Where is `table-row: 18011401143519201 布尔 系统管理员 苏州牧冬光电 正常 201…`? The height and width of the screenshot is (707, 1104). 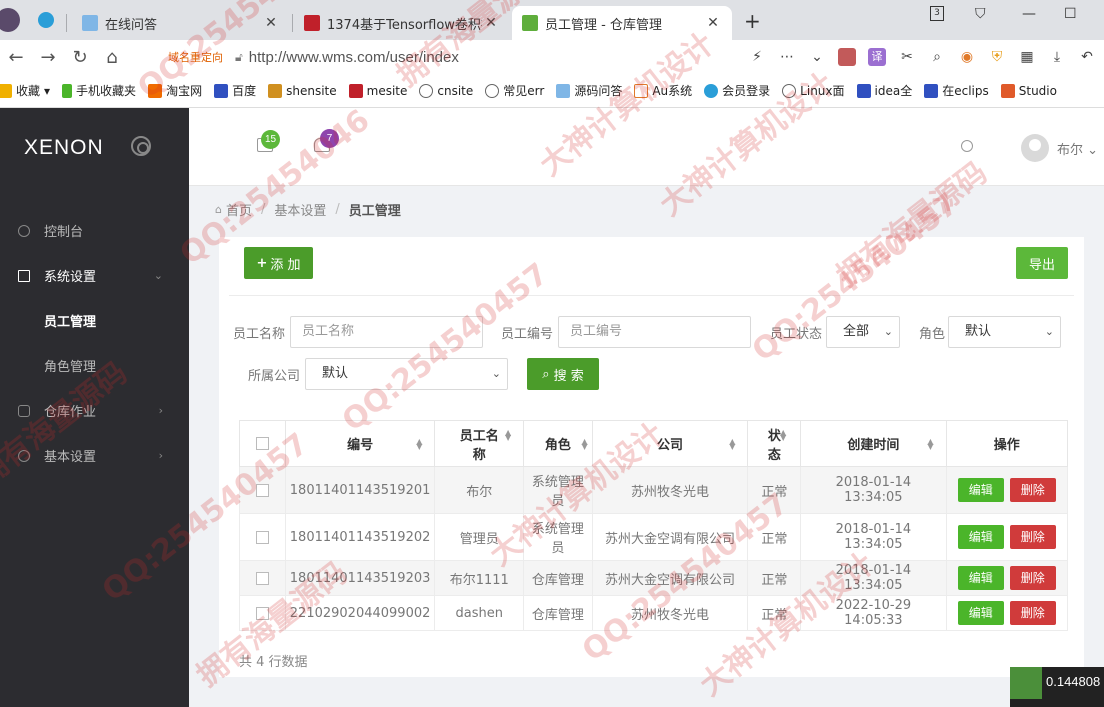
table-row: 18011401143519201 布尔 系统管理员 苏州牧冬光电 正常 201… is located at coordinates (653, 490).